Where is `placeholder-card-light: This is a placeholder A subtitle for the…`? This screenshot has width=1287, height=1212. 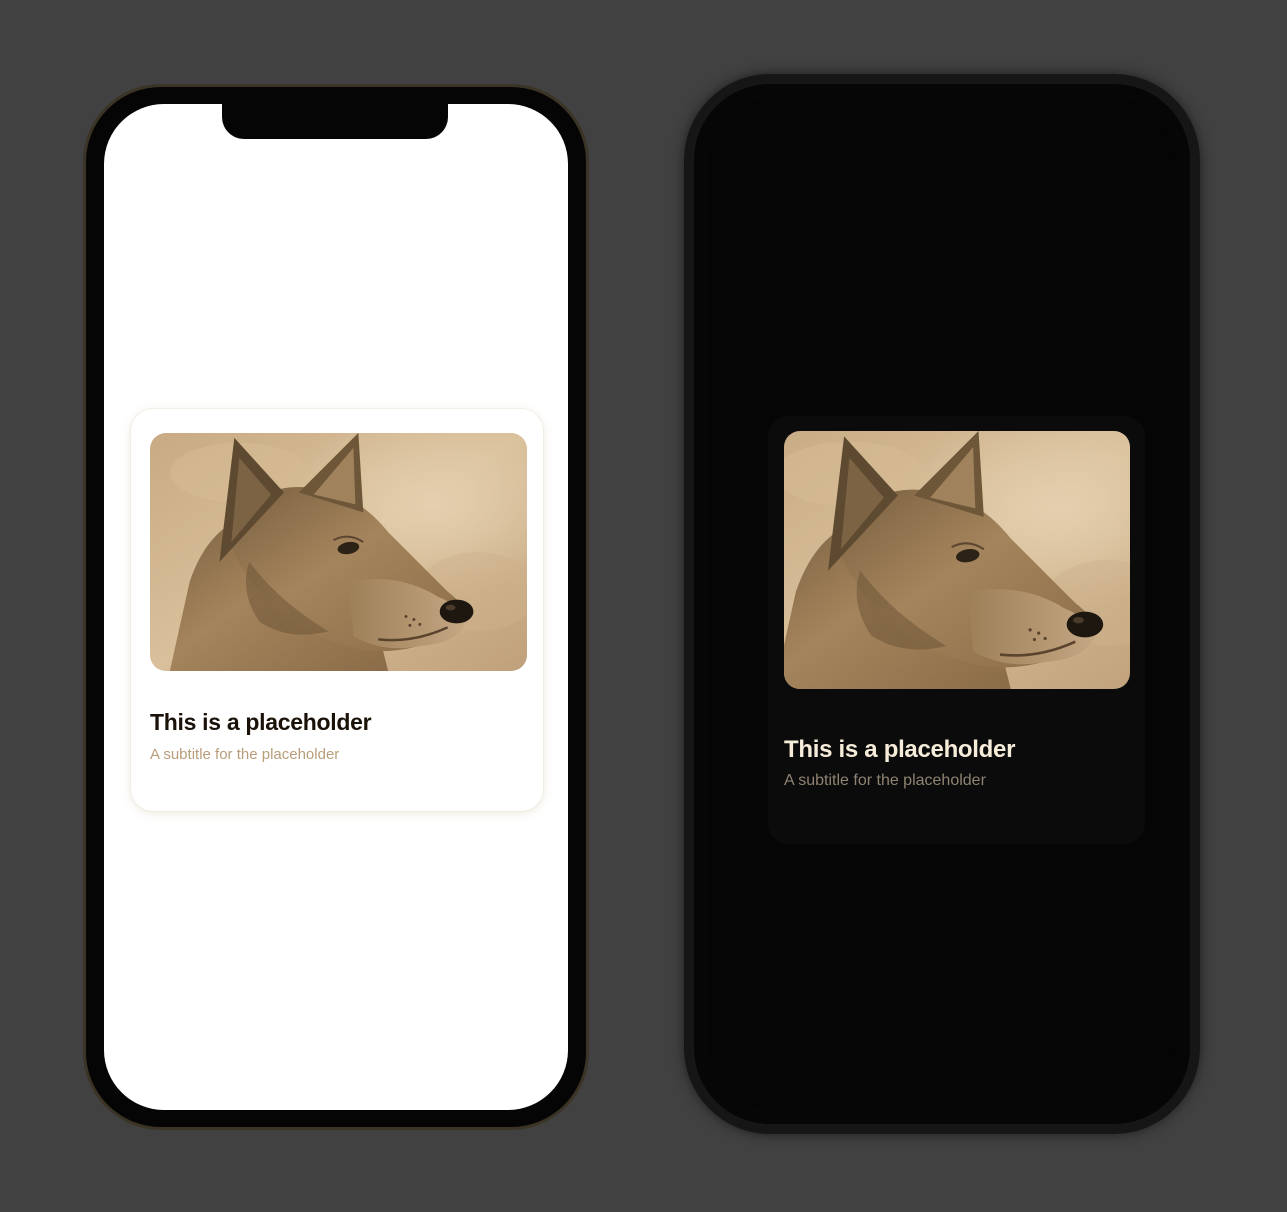 placeholder-card-light: This is a placeholder A subtitle for the… is located at coordinates (337, 610).